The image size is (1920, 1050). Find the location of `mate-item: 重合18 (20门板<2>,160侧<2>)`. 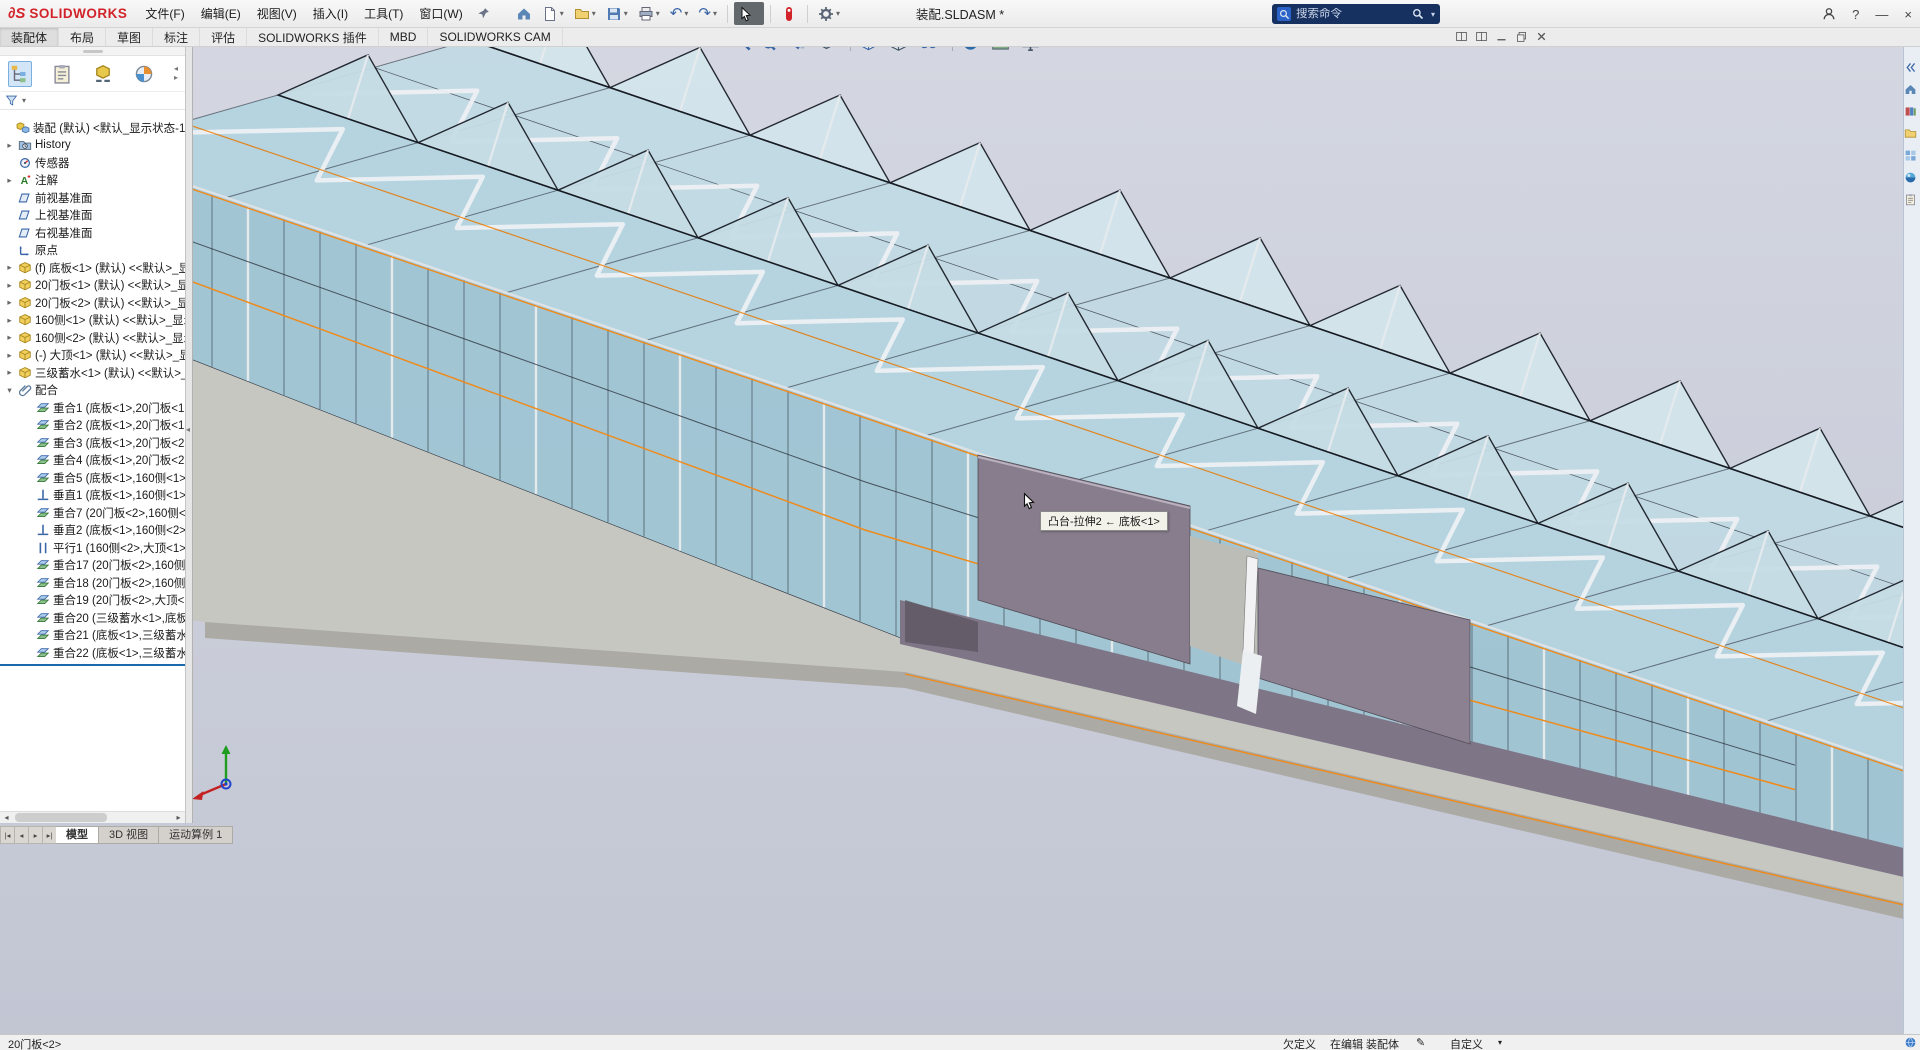

mate-item: 重合18 (20门板<2>,160侧<2>) is located at coordinates (92, 583).